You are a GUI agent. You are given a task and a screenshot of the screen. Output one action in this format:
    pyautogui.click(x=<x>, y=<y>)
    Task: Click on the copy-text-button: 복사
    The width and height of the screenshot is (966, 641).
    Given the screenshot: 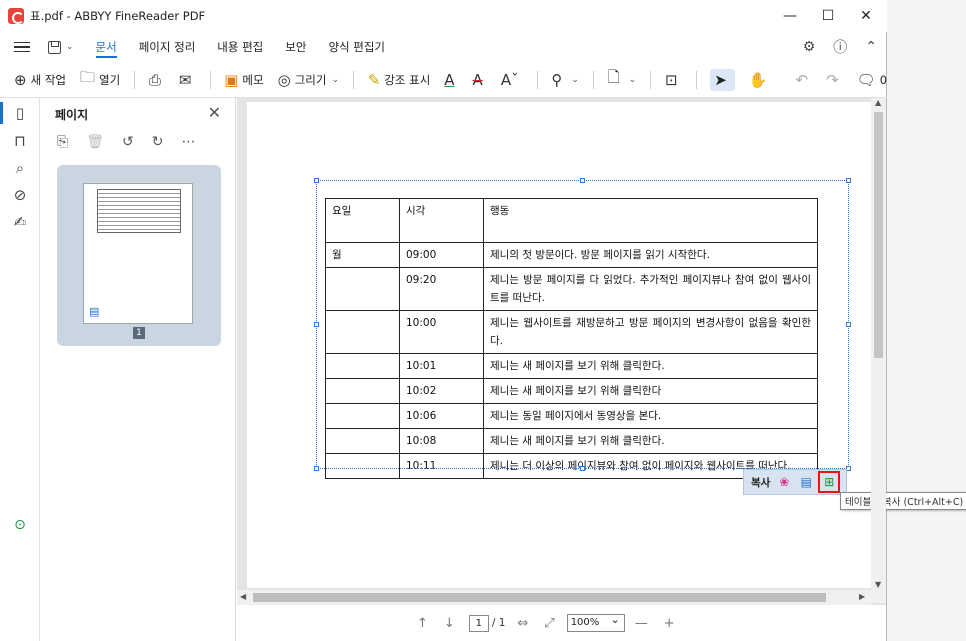 What is the action you would take?
    pyautogui.click(x=760, y=482)
    